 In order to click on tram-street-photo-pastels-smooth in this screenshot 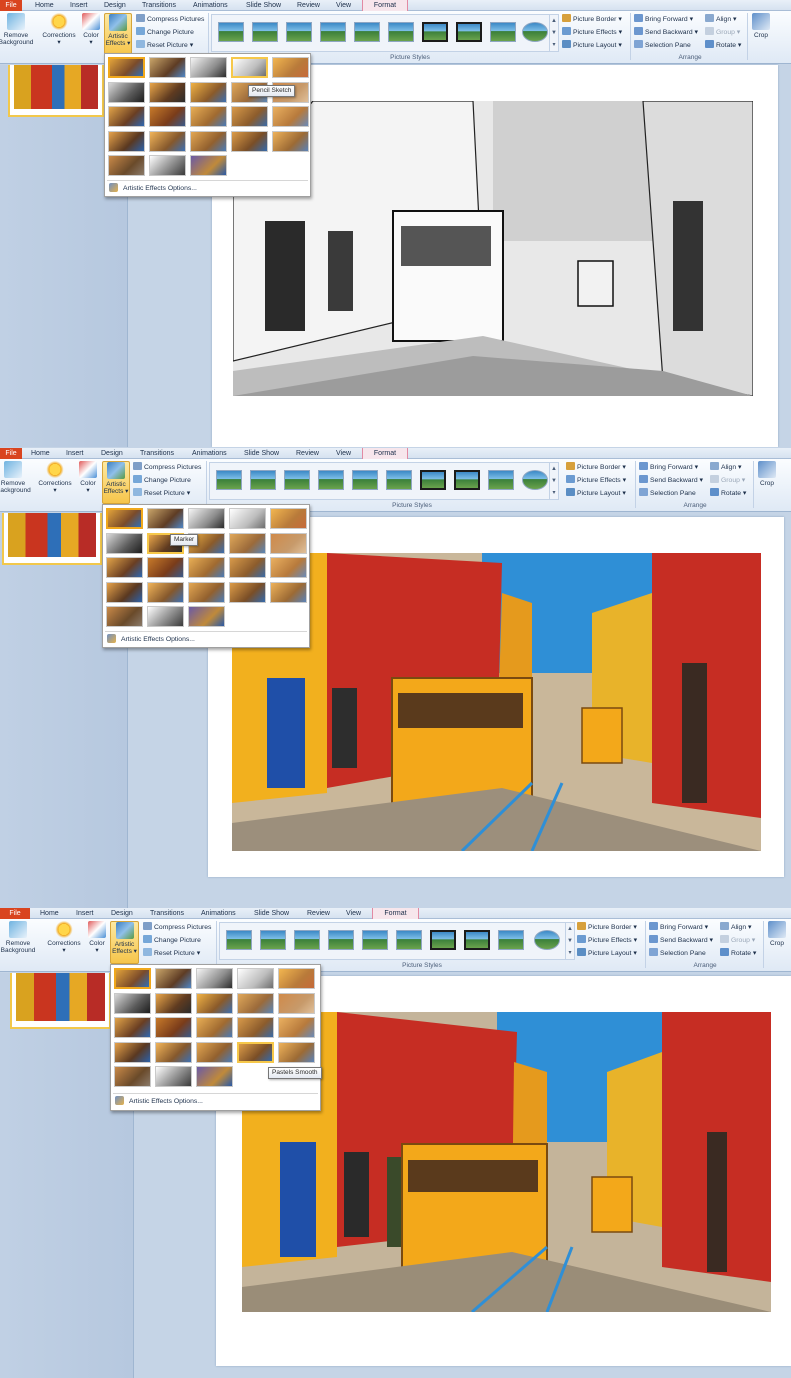, I will do `click(506, 1162)`.